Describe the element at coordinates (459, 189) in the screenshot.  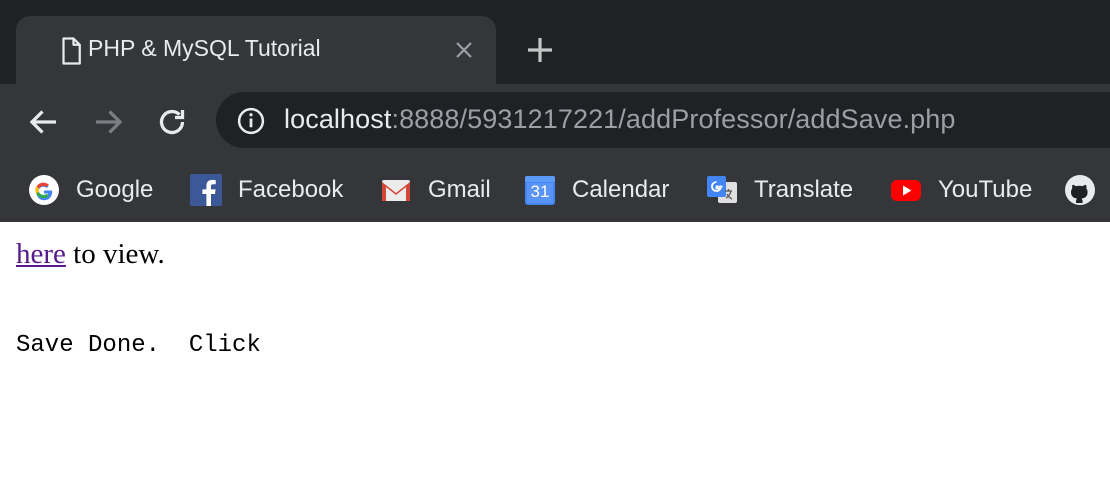
I see `bookmark-label: Gmail` at that location.